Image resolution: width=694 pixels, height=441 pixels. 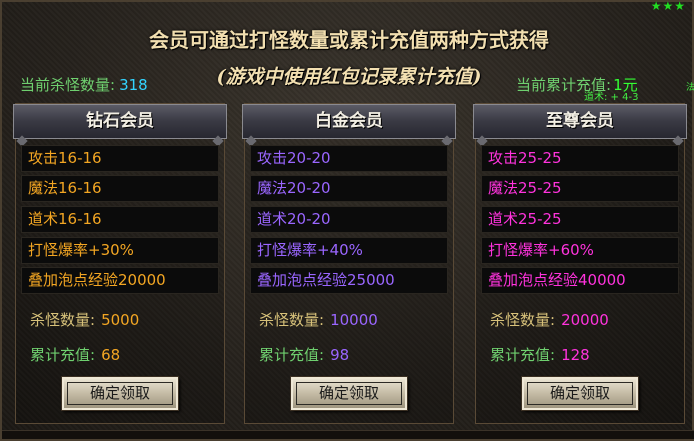 What do you see at coordinates (120, 393) in the screenshot?
I see `claim-diamond-button: 确定领取` at bounding box center [120, 393].